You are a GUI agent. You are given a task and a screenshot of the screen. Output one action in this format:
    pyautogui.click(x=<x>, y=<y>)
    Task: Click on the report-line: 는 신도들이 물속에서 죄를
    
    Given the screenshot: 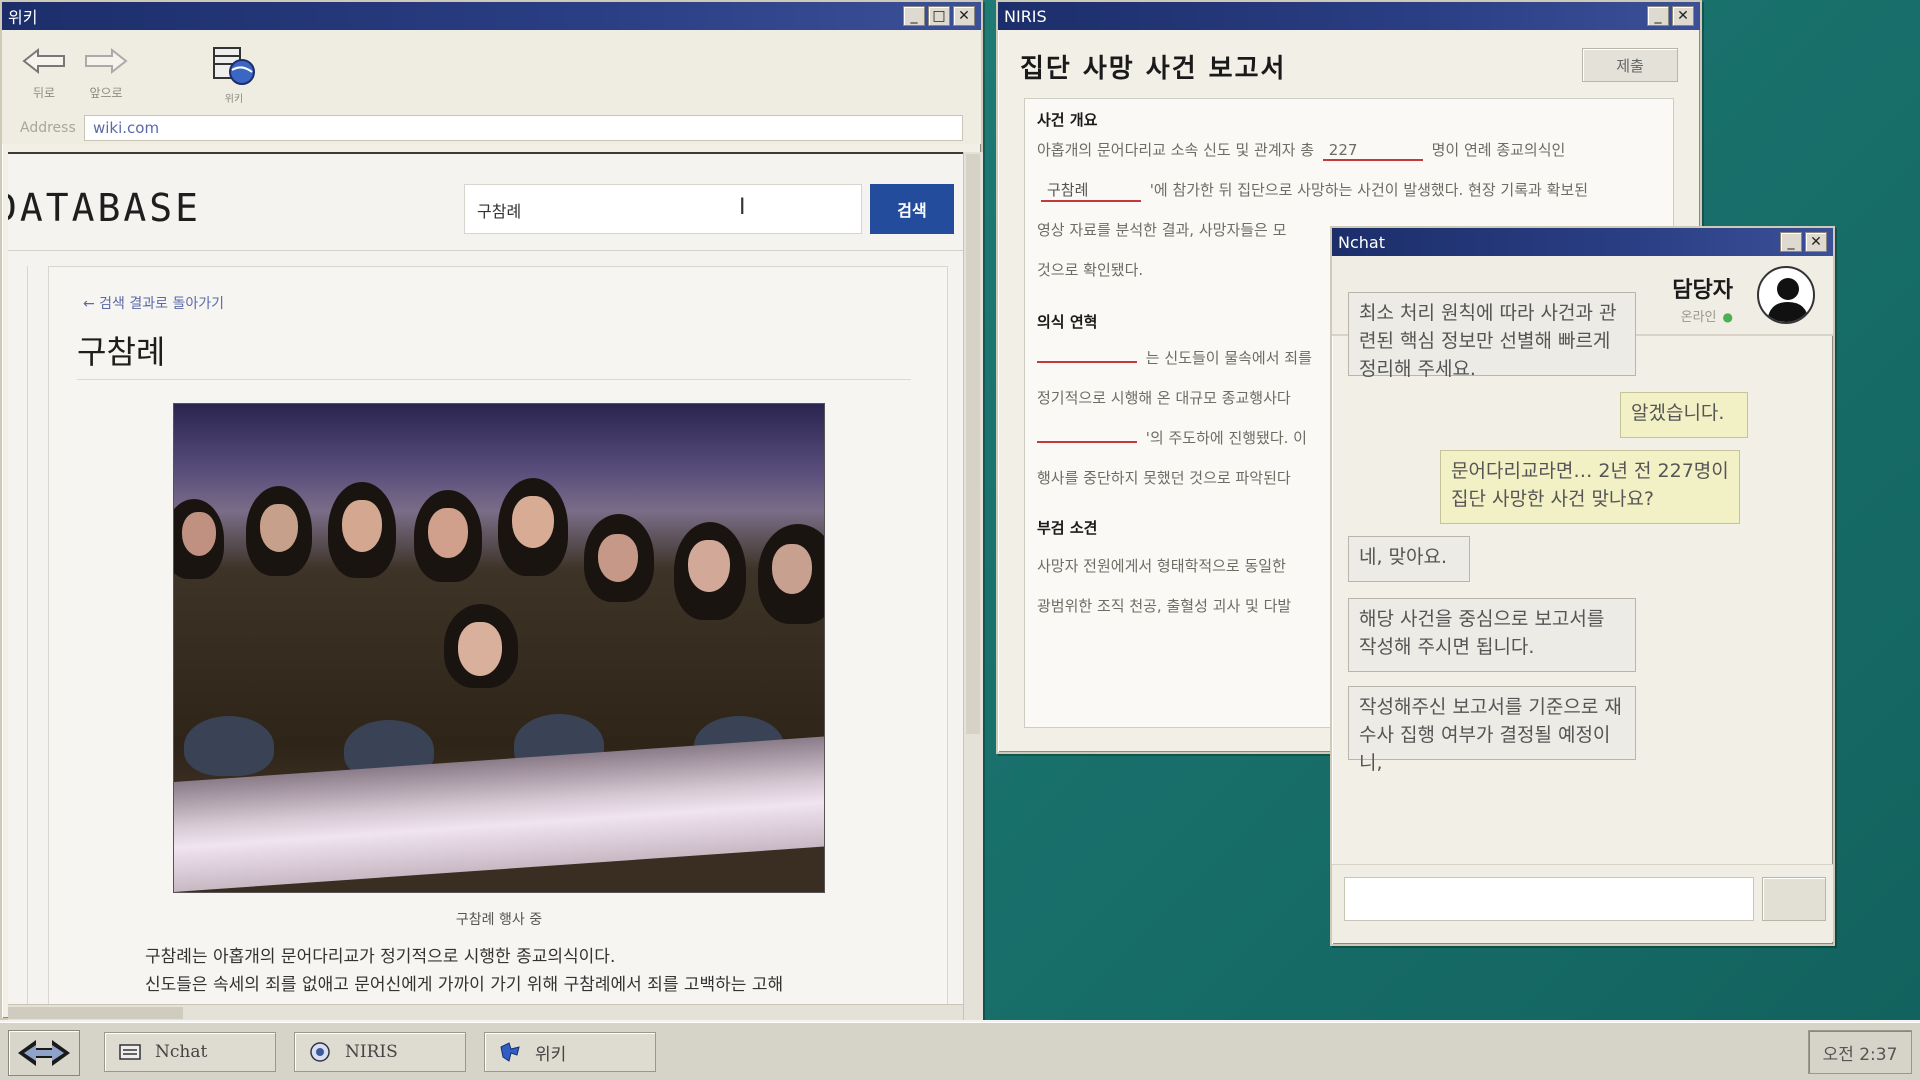 What is the action you would take?
    pyautogui.click(x=1174, y=357)
    